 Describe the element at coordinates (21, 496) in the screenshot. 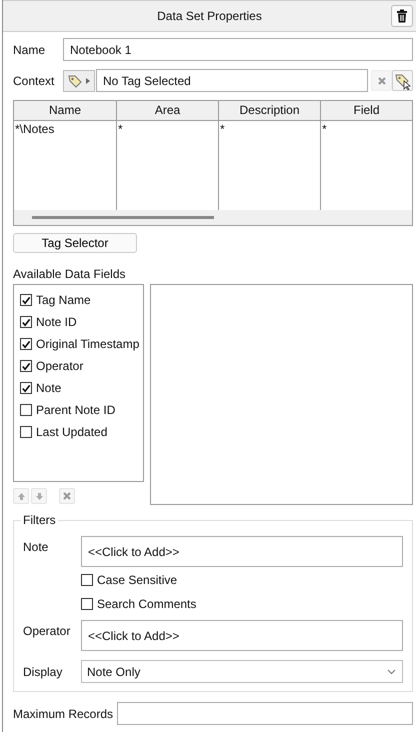

I see `up-arrow-icon` at that location.